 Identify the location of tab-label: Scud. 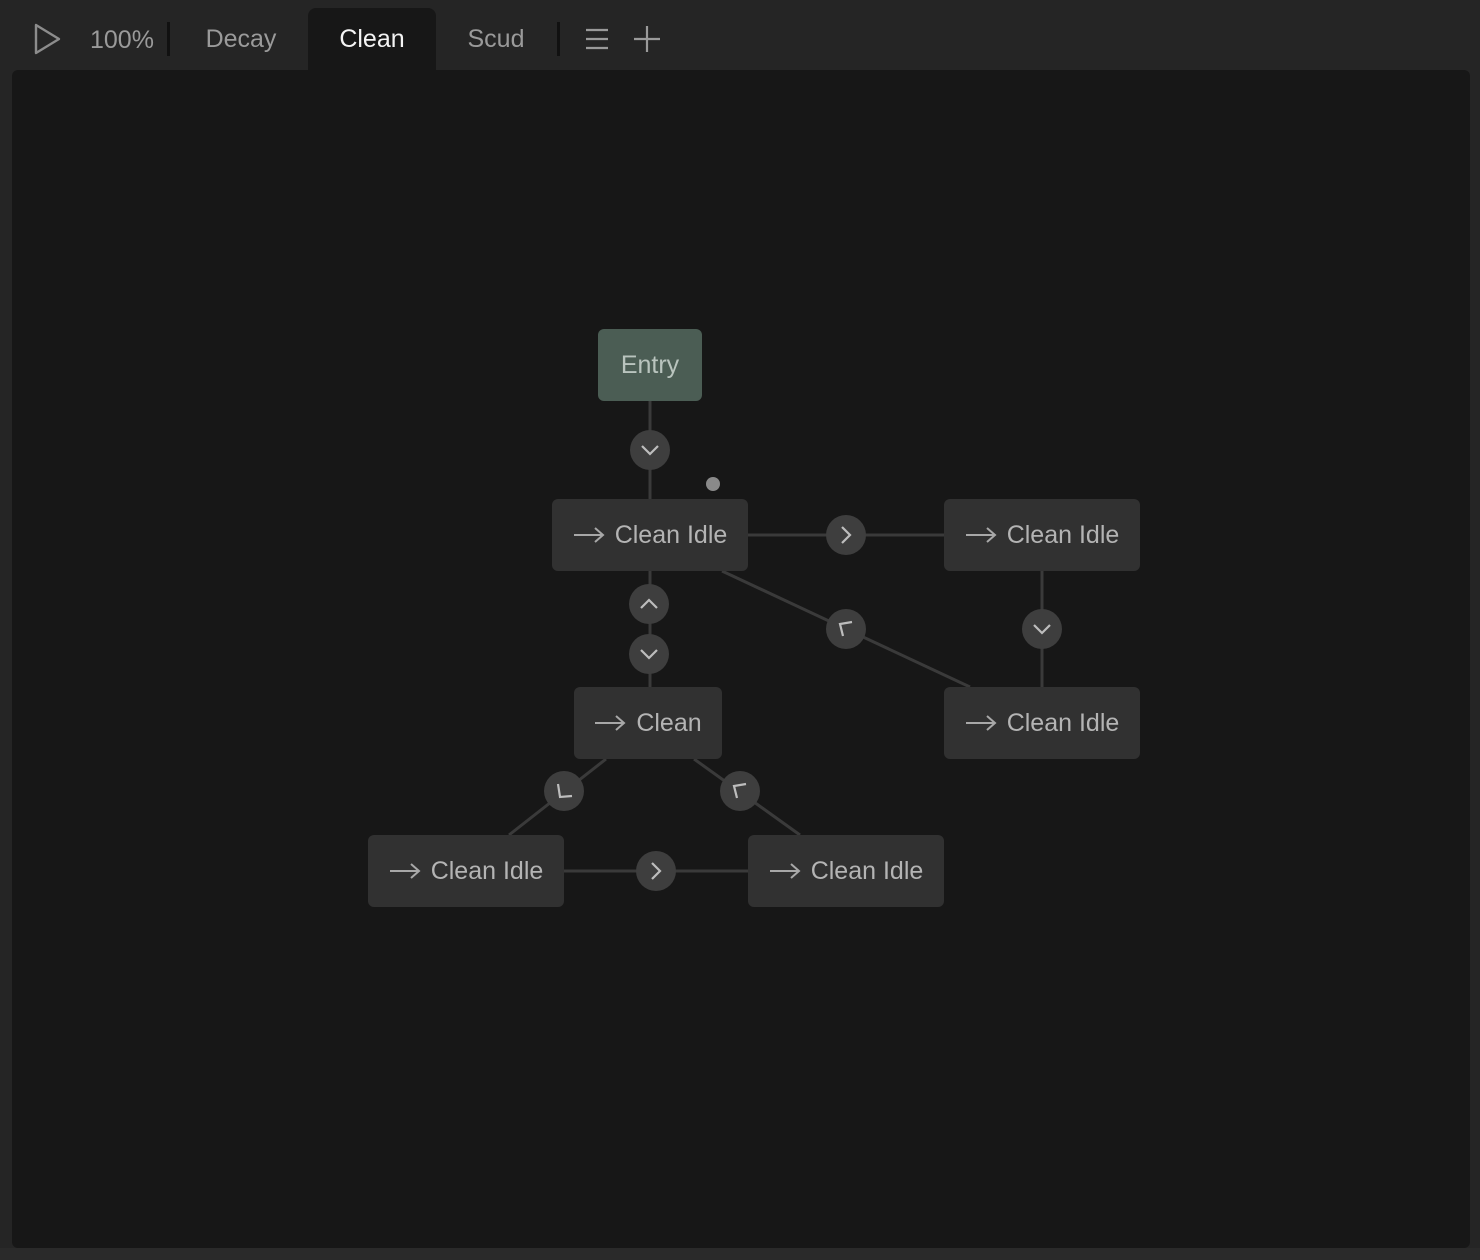
(496, 38).